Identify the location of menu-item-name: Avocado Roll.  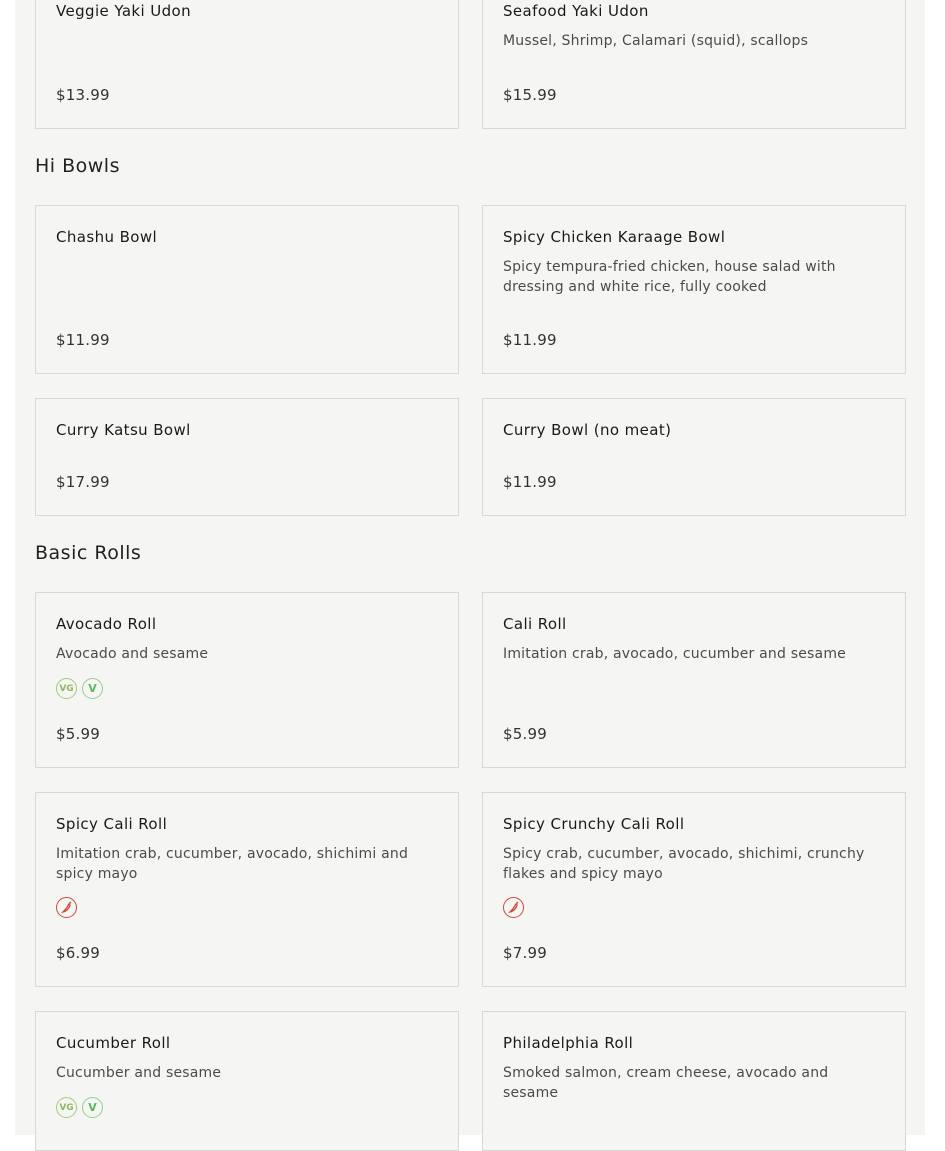
(106, 624).